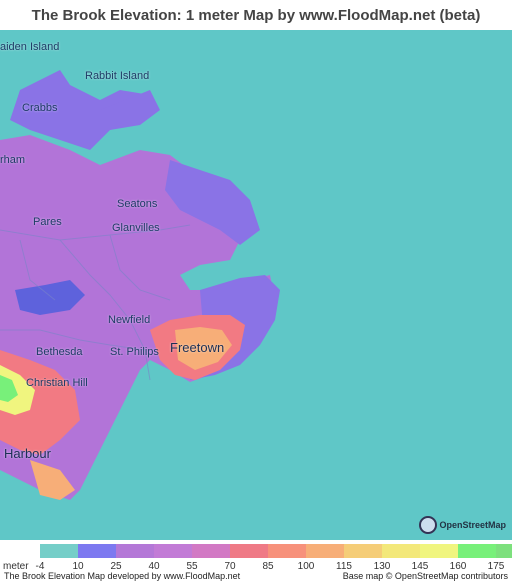  I want to click on map-label-st-philips: St. Philips, so click(134, 352).